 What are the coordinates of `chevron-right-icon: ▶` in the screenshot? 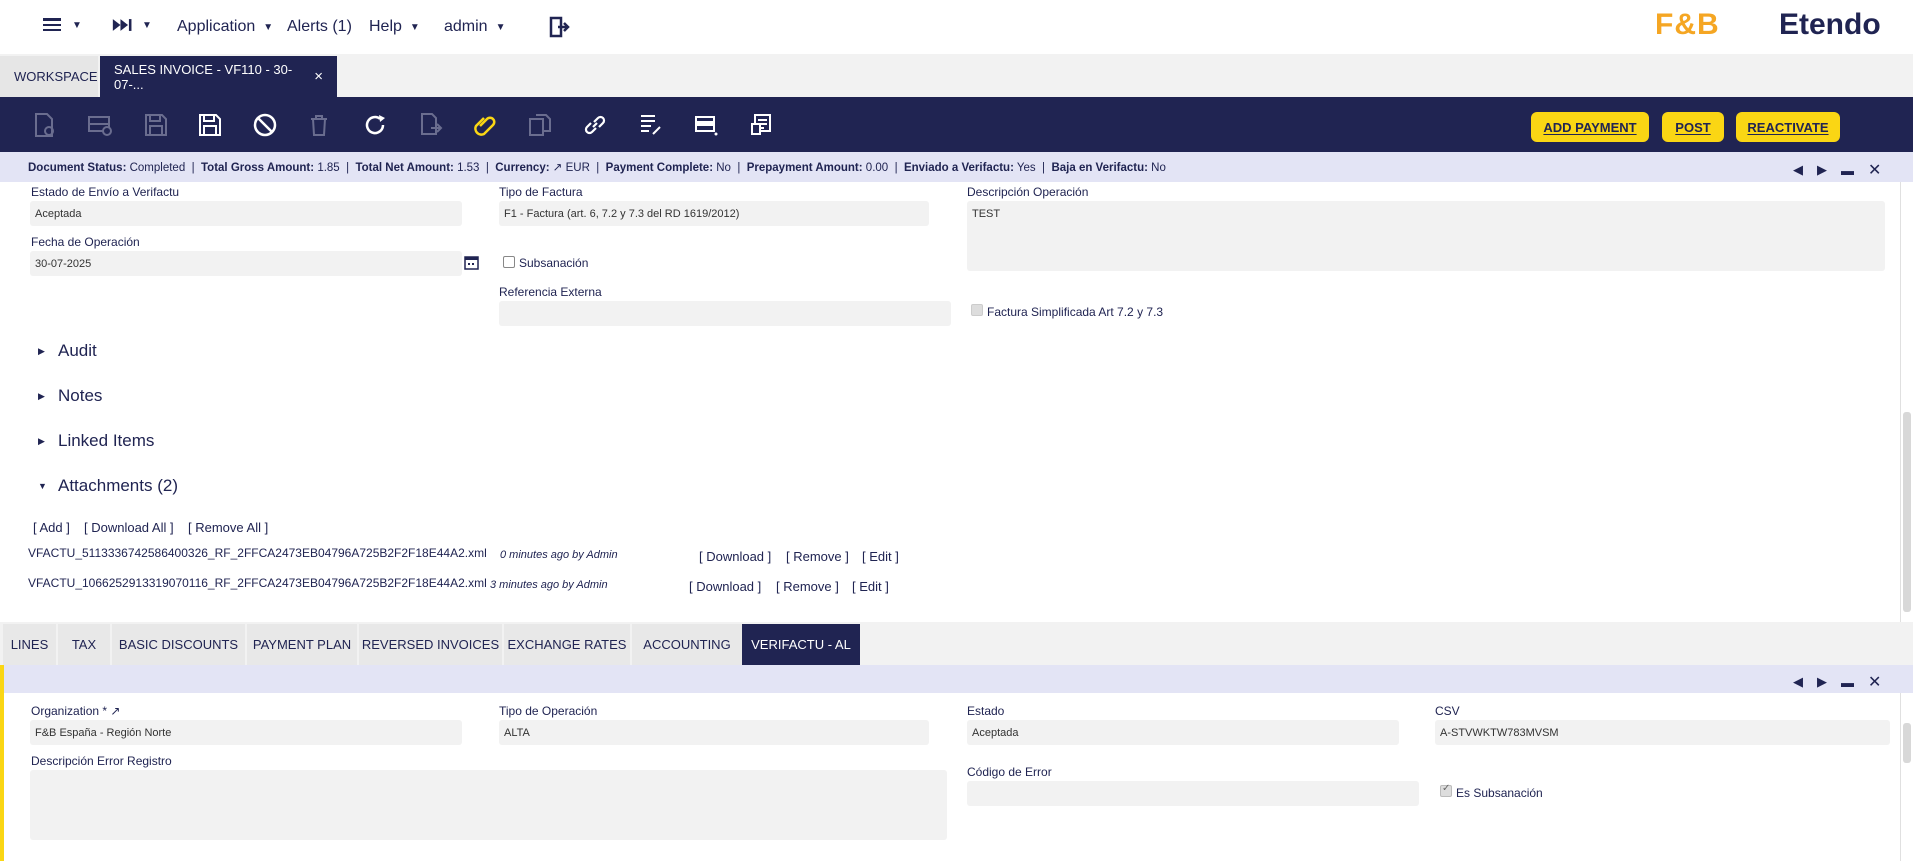 It's located at (41, 395).